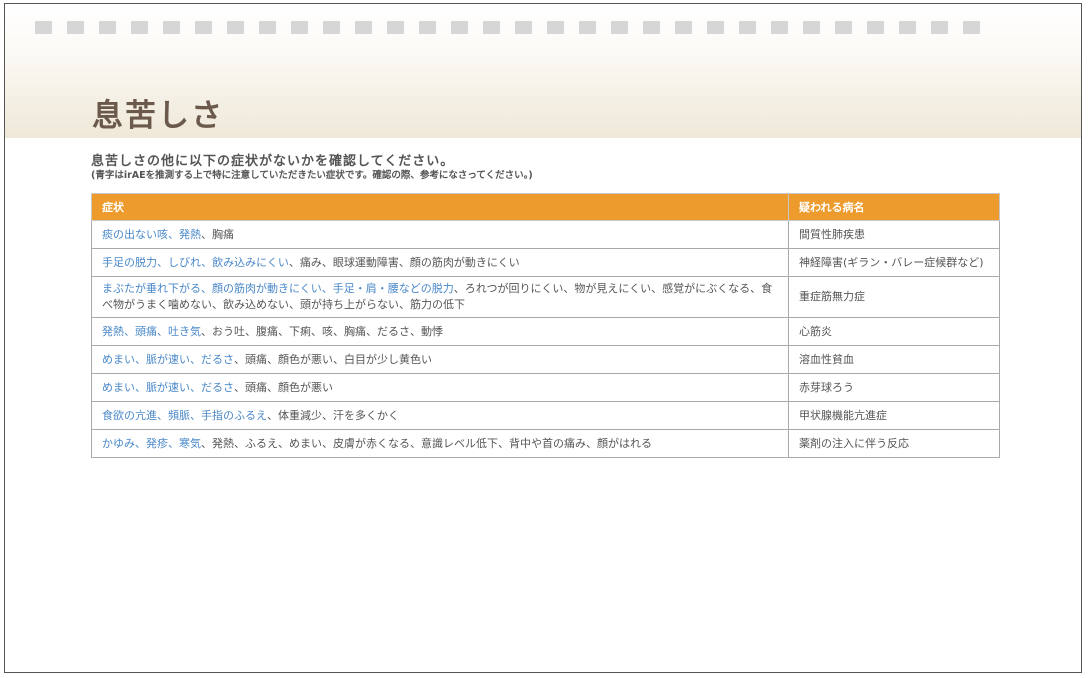 Image resolution: width=1089 pixels, height=678 pixels. Describe the element at coordinates (507, 28) in the screenshot. I see `binder-holes` at that location.